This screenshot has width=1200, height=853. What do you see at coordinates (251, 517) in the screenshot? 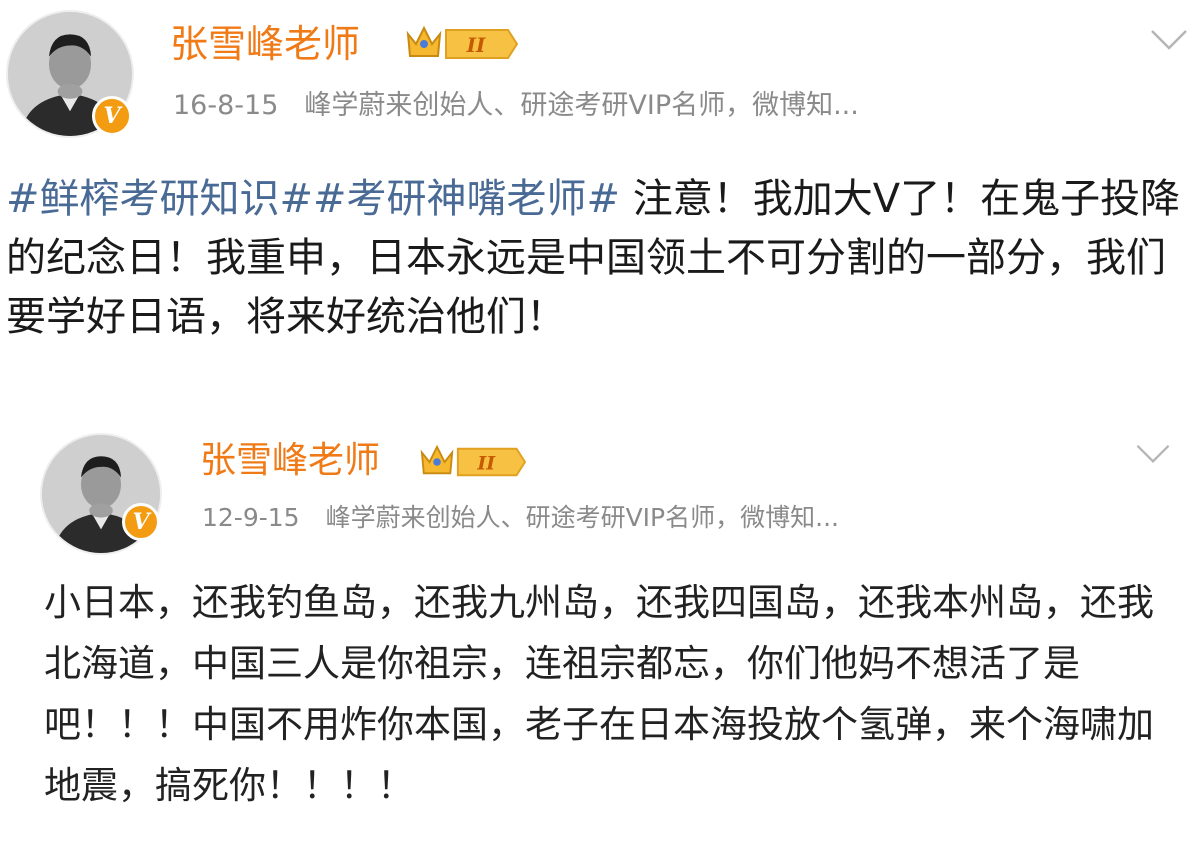
I see `post-date: 12-9-15` at bounding box center [251, 517].